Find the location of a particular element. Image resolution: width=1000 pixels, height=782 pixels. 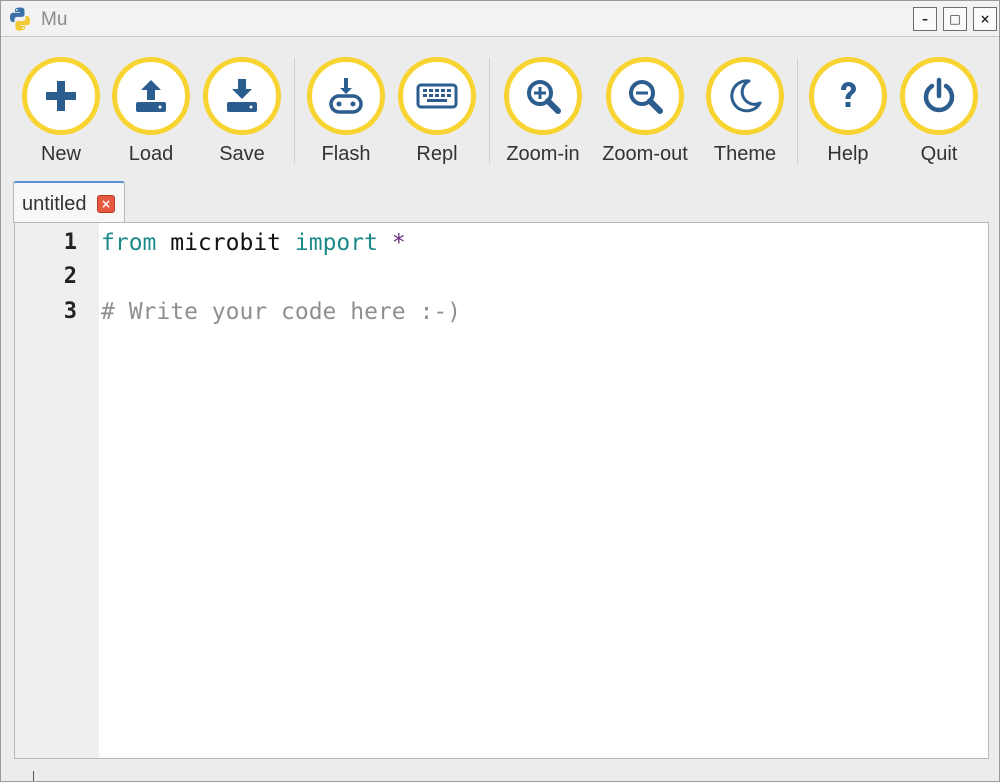

minimize-icon: – is located at coordinates (925, 19).